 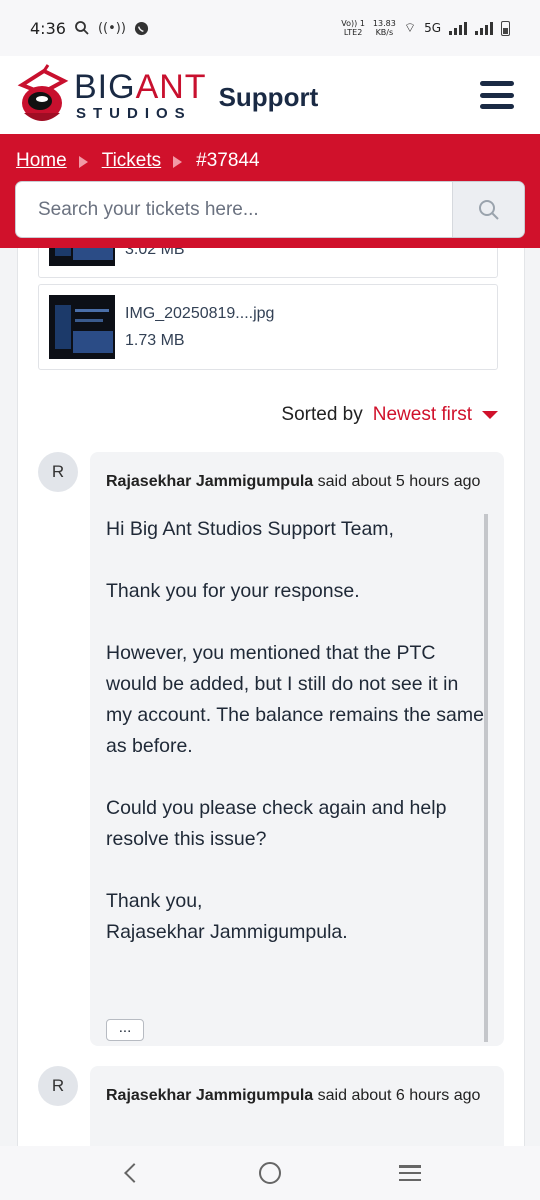 I want to click on signal-icon, so click(x=458, y=28).